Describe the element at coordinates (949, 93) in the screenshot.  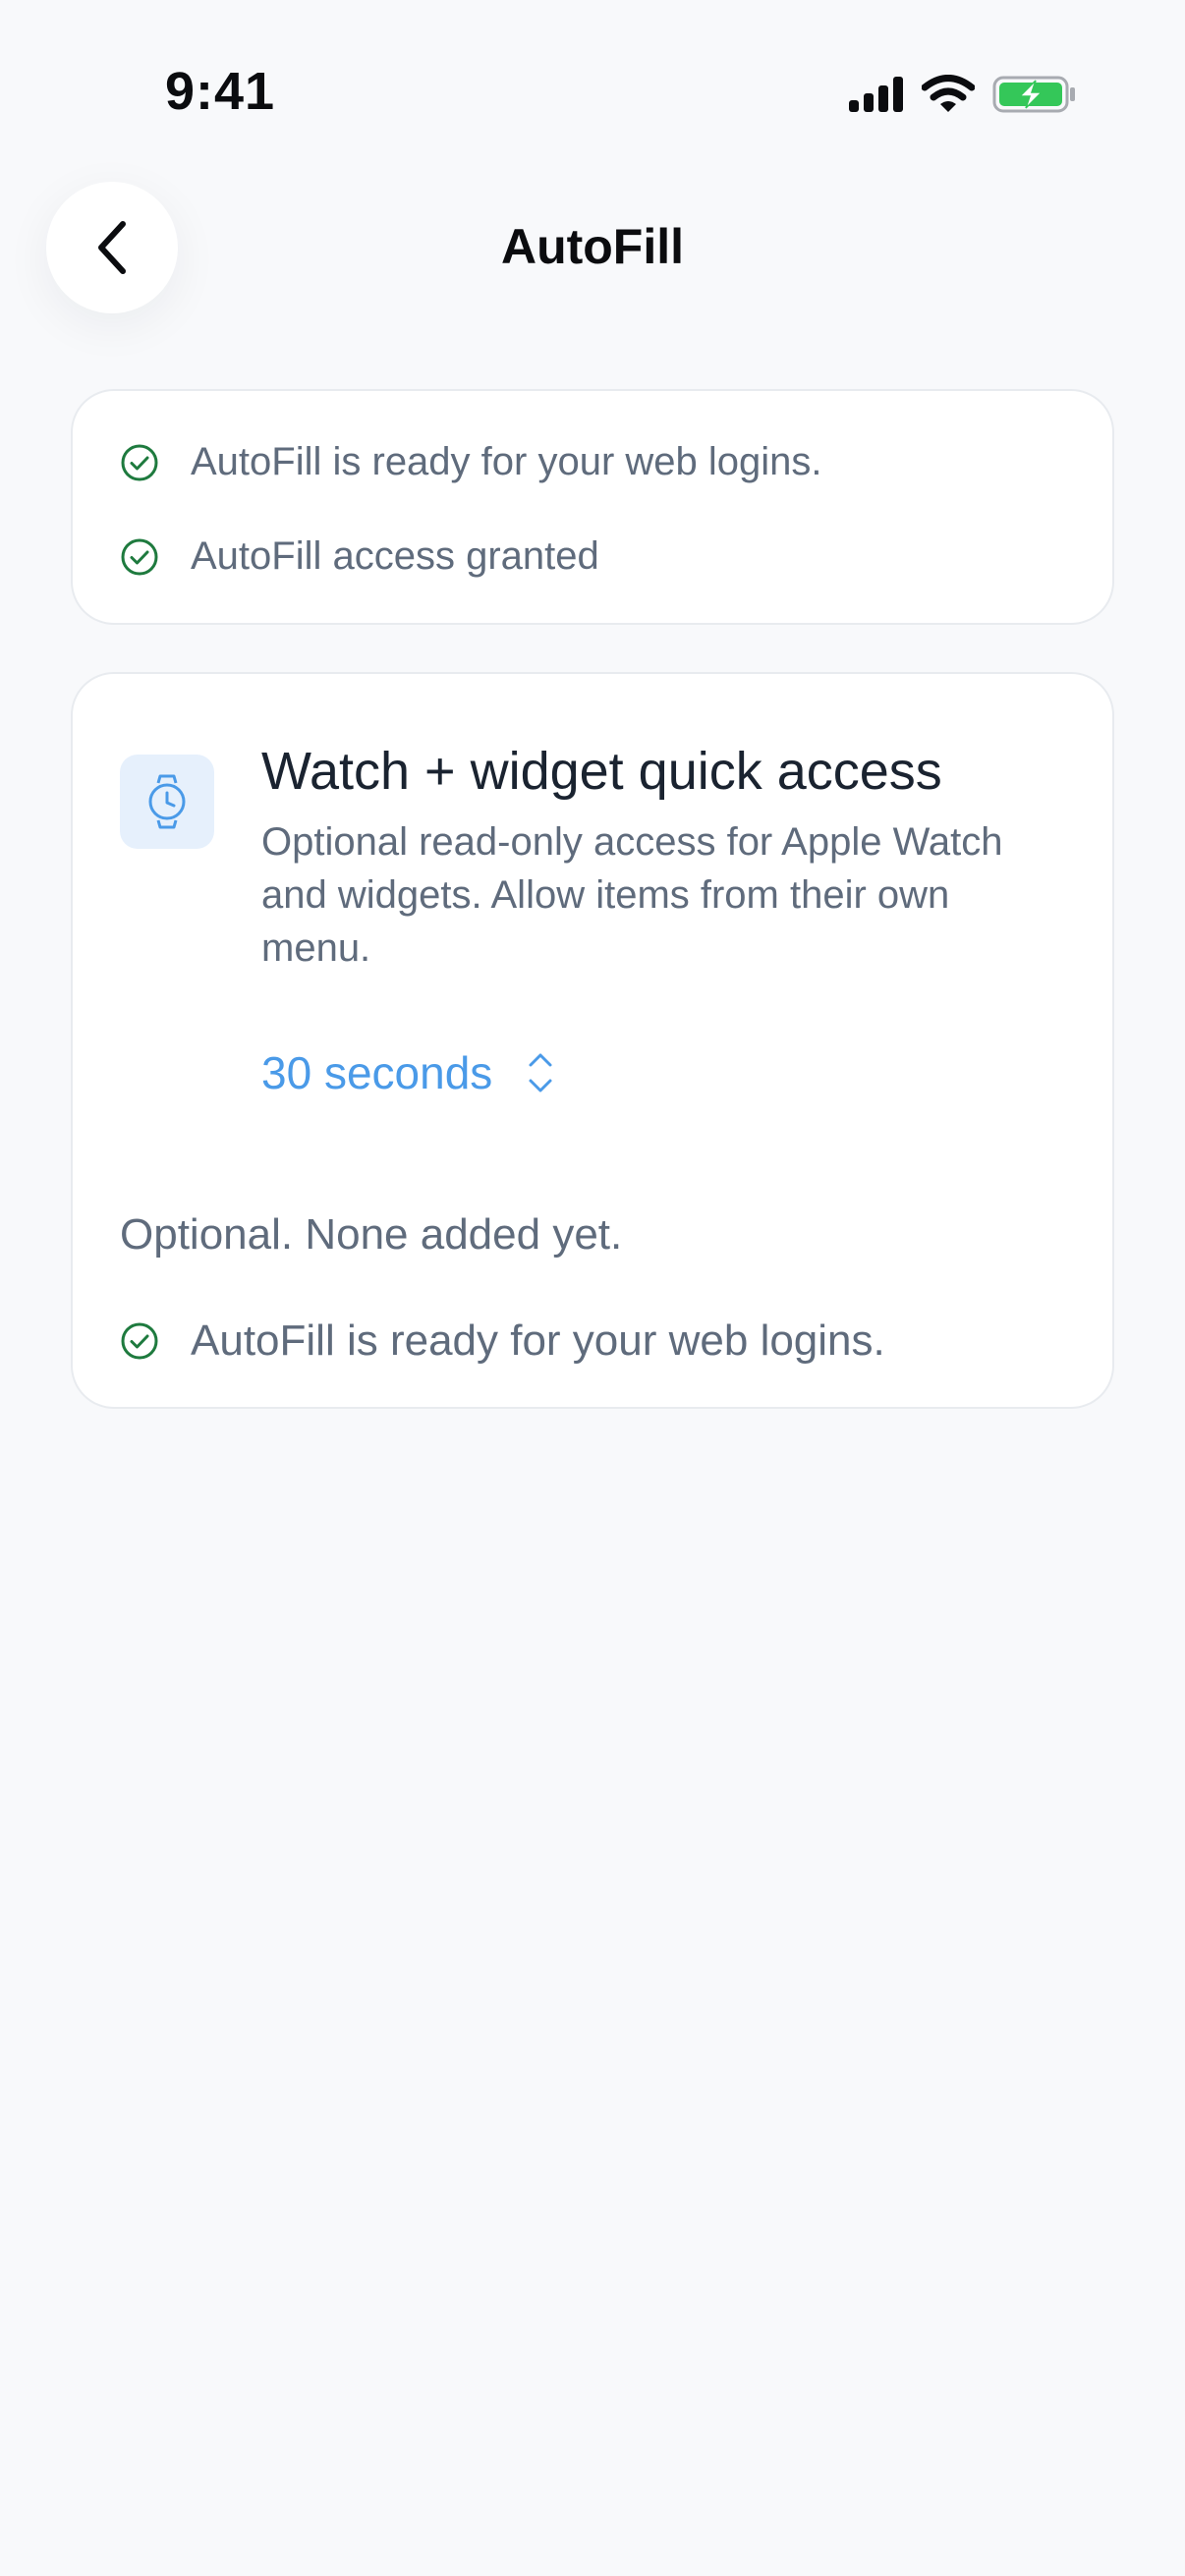
I see `wifi-icon` at that location.